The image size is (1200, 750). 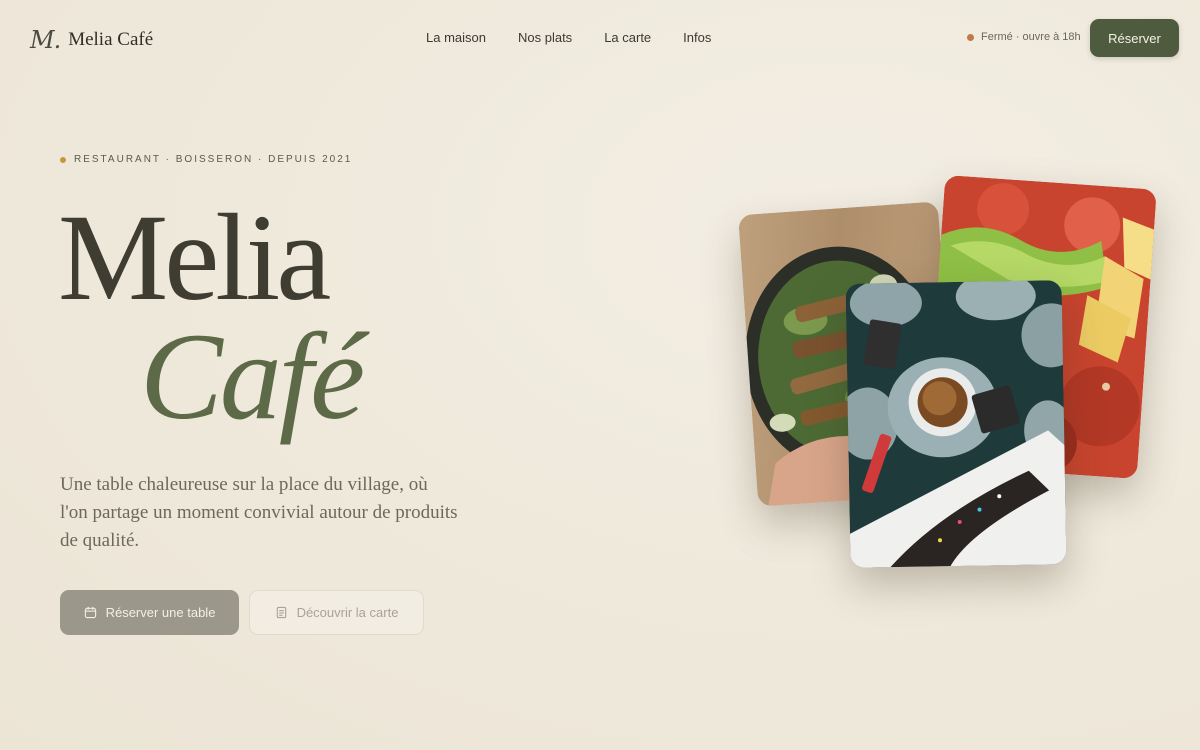 What do you see at coordinates (45, 40) in the screenshot?
I see `logo-mark: M.` at bounding box center [45, 40].